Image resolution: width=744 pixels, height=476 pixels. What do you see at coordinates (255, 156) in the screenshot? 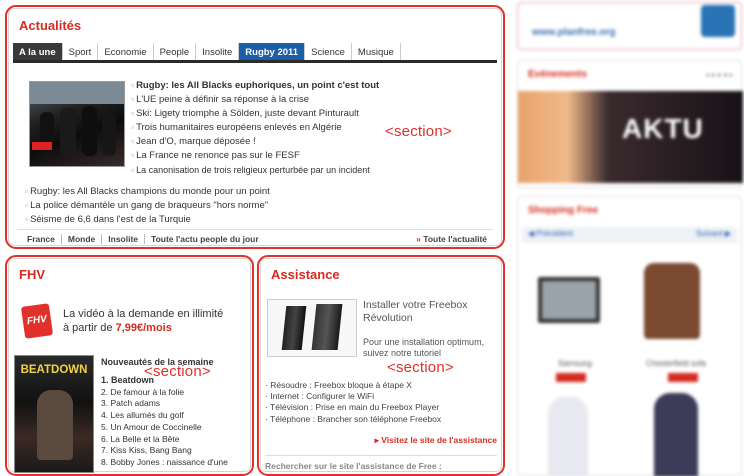
I see `headline-link: La France ne renonce pas sur le FESF` at bounding box center [255, 156].